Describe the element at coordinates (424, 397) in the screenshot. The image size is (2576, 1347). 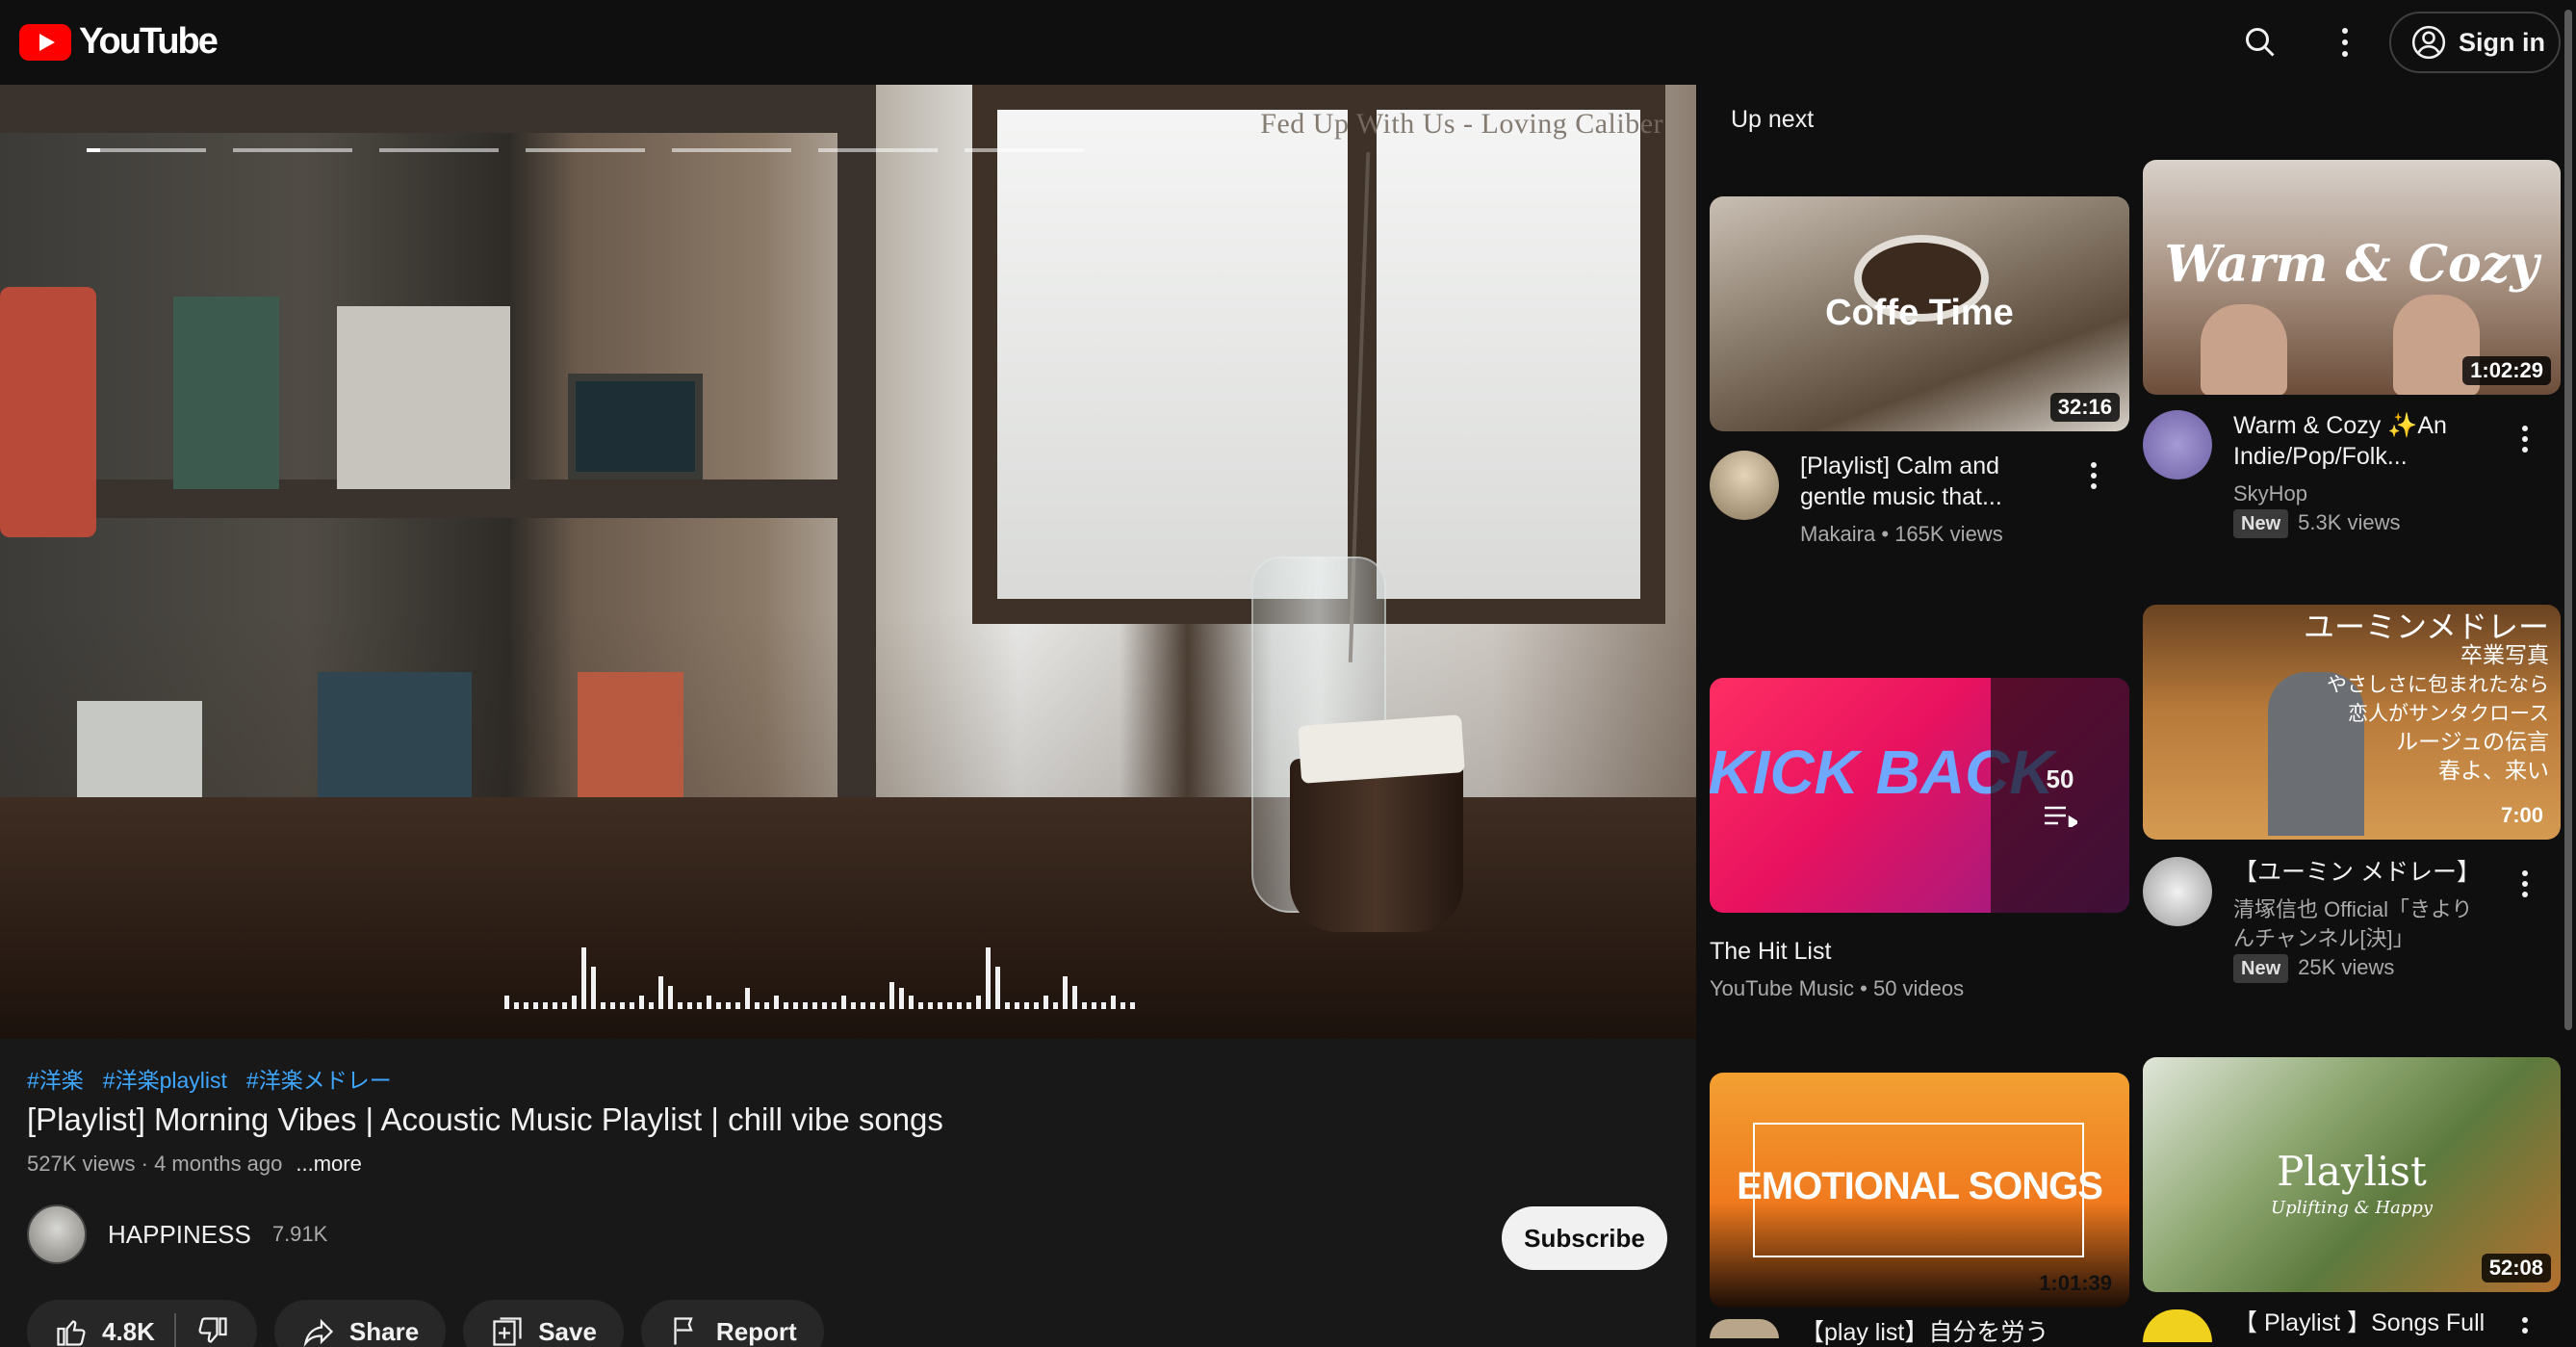
I see `box` at that location.